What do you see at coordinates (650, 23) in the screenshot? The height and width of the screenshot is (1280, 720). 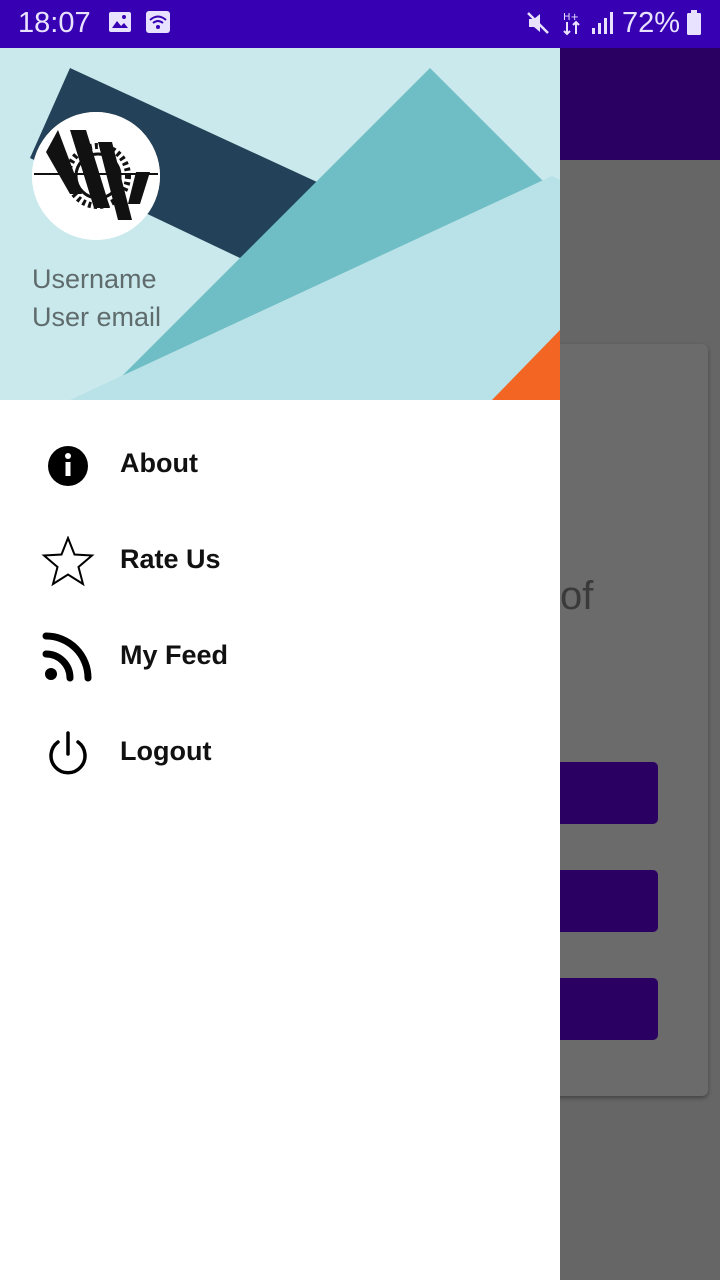 I see `battery-percent: 72%` at bounding box center [650, 23].